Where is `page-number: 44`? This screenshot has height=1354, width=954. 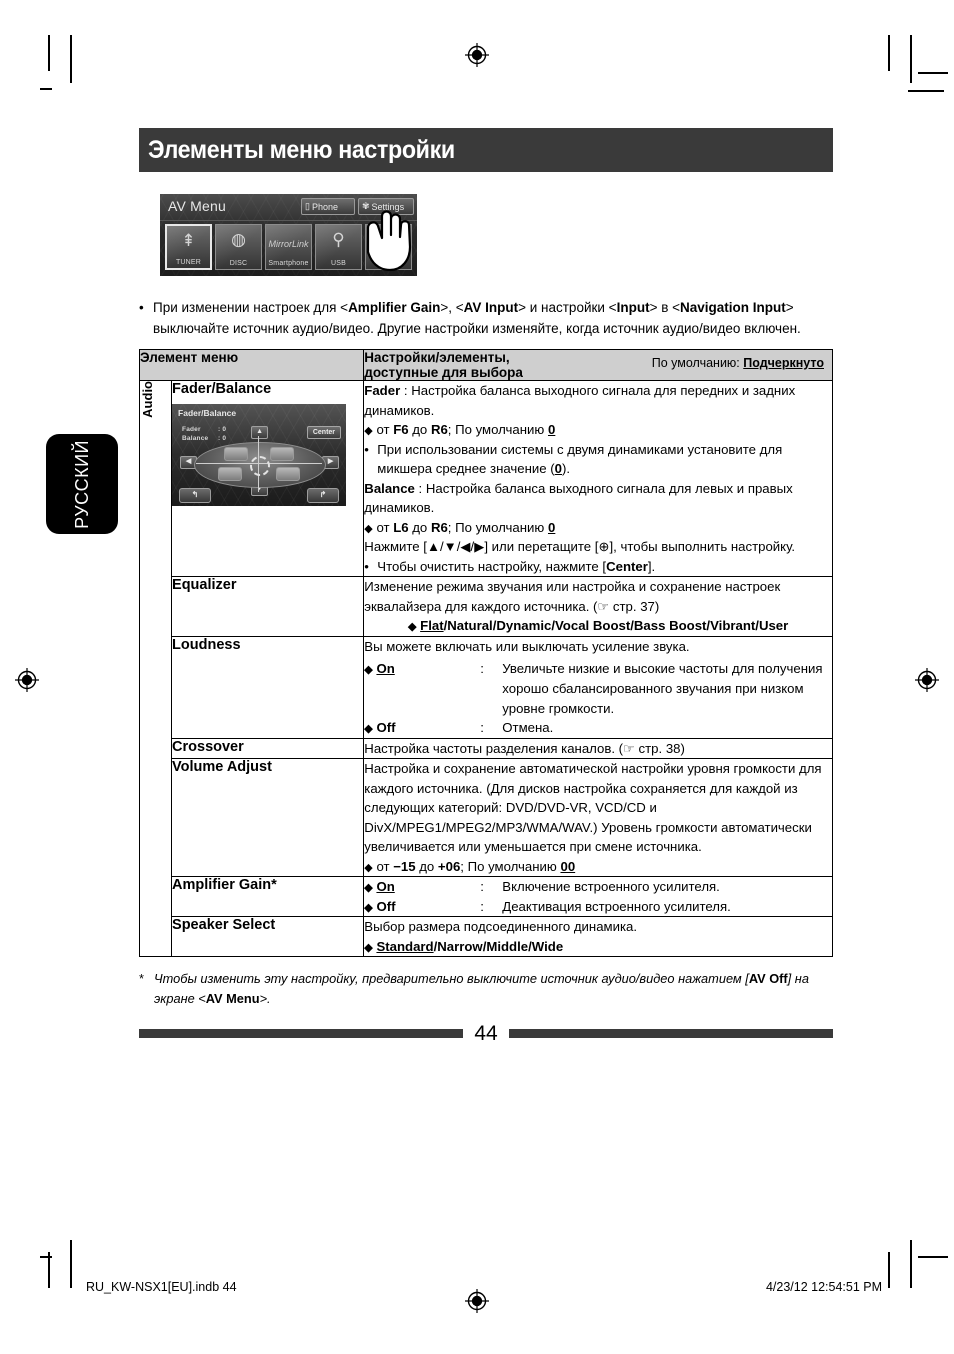
page-number: 44 is located at coordinates (486, 1033).